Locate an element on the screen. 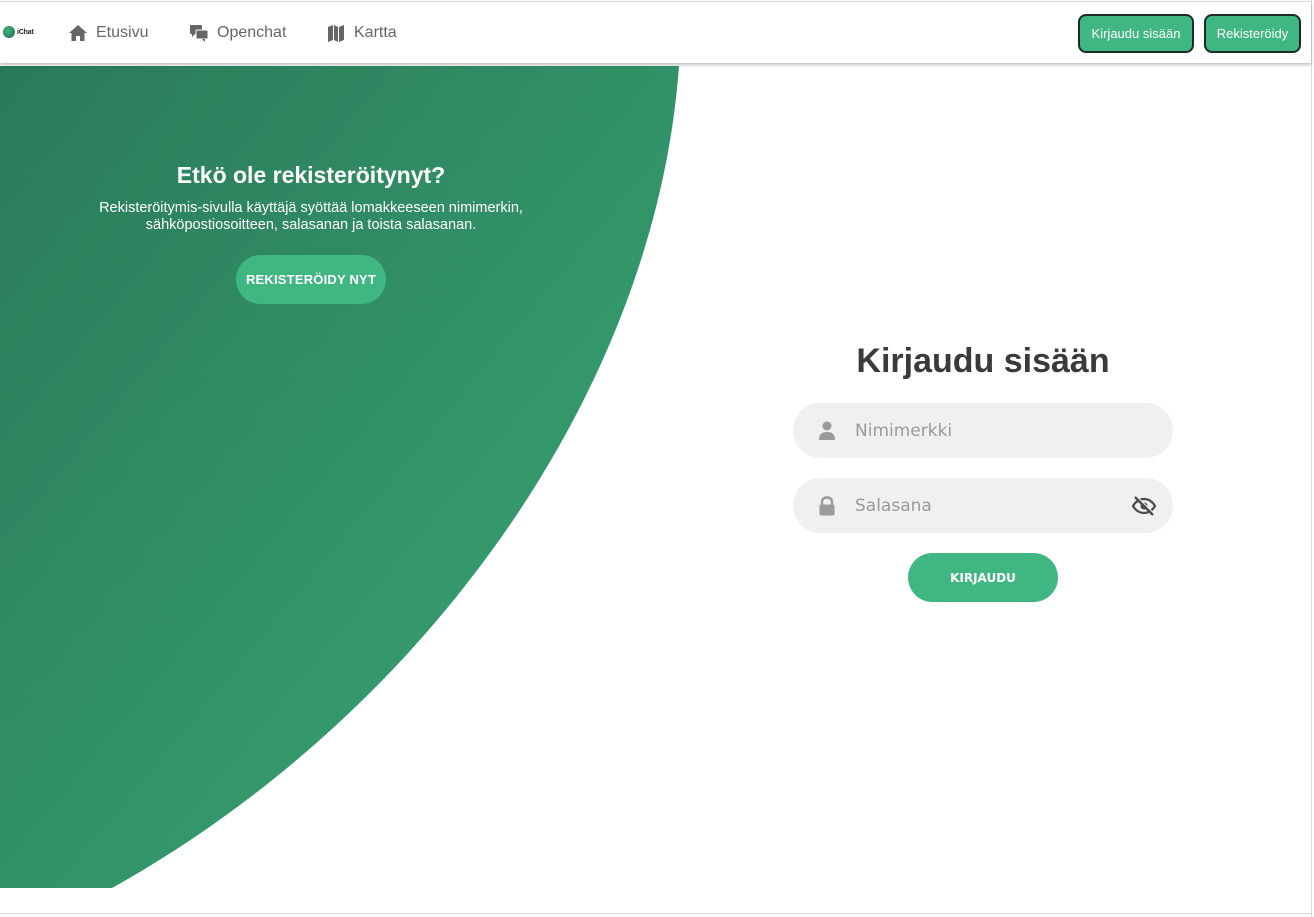 Image resolution: width=1314 pixels, height=917 pixels. nav-register-button: Rekisteröidy is located at coordinates (1252, 33).